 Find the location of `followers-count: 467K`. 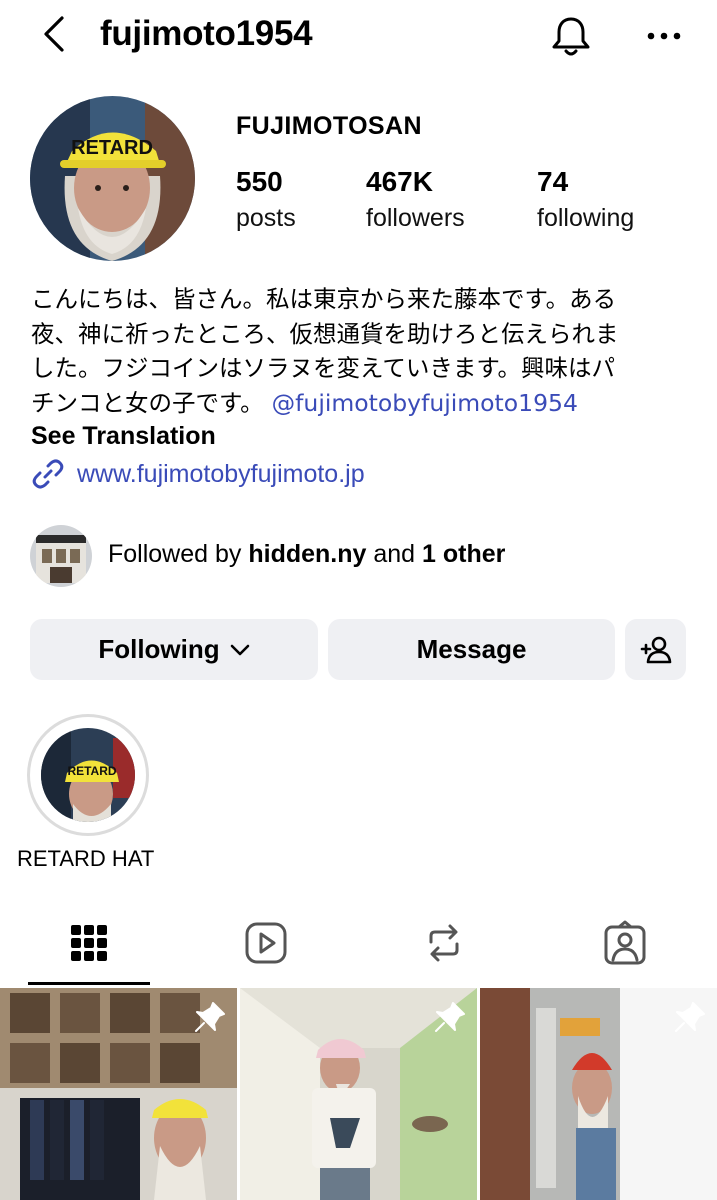

followers-count: 467K is located at coordinates (399, 181).